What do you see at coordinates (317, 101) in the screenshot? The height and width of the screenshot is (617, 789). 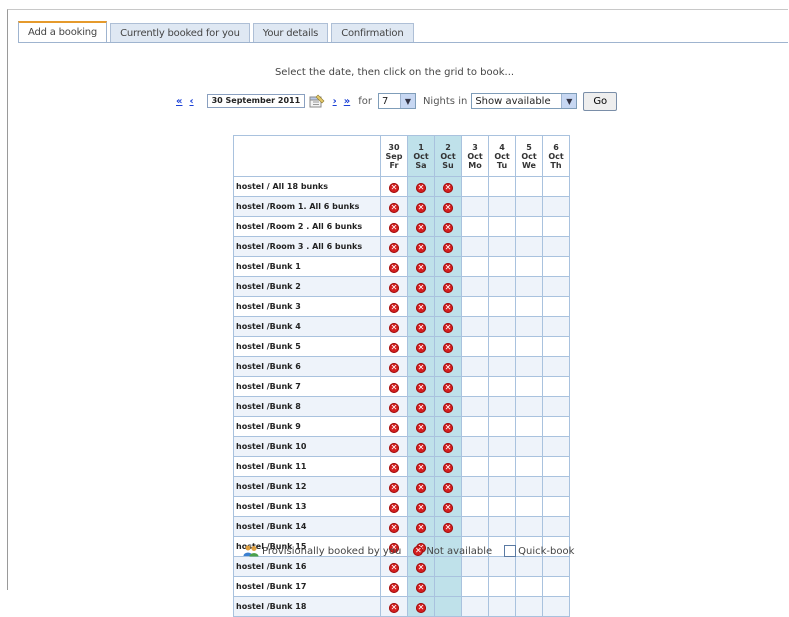 I see `calendar-icon` at bounding box center [317, 101].